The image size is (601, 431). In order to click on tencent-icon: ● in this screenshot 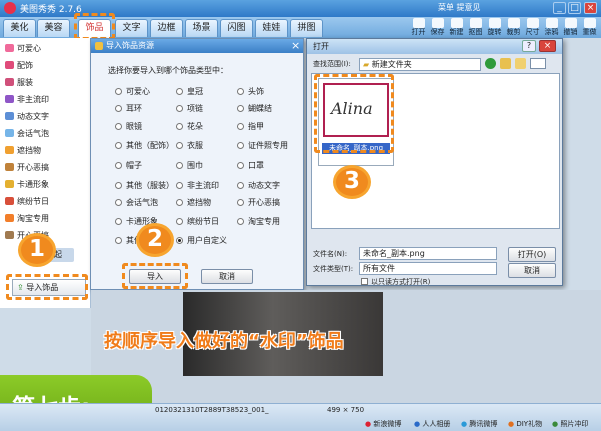, I will do `click(464, 424)`.